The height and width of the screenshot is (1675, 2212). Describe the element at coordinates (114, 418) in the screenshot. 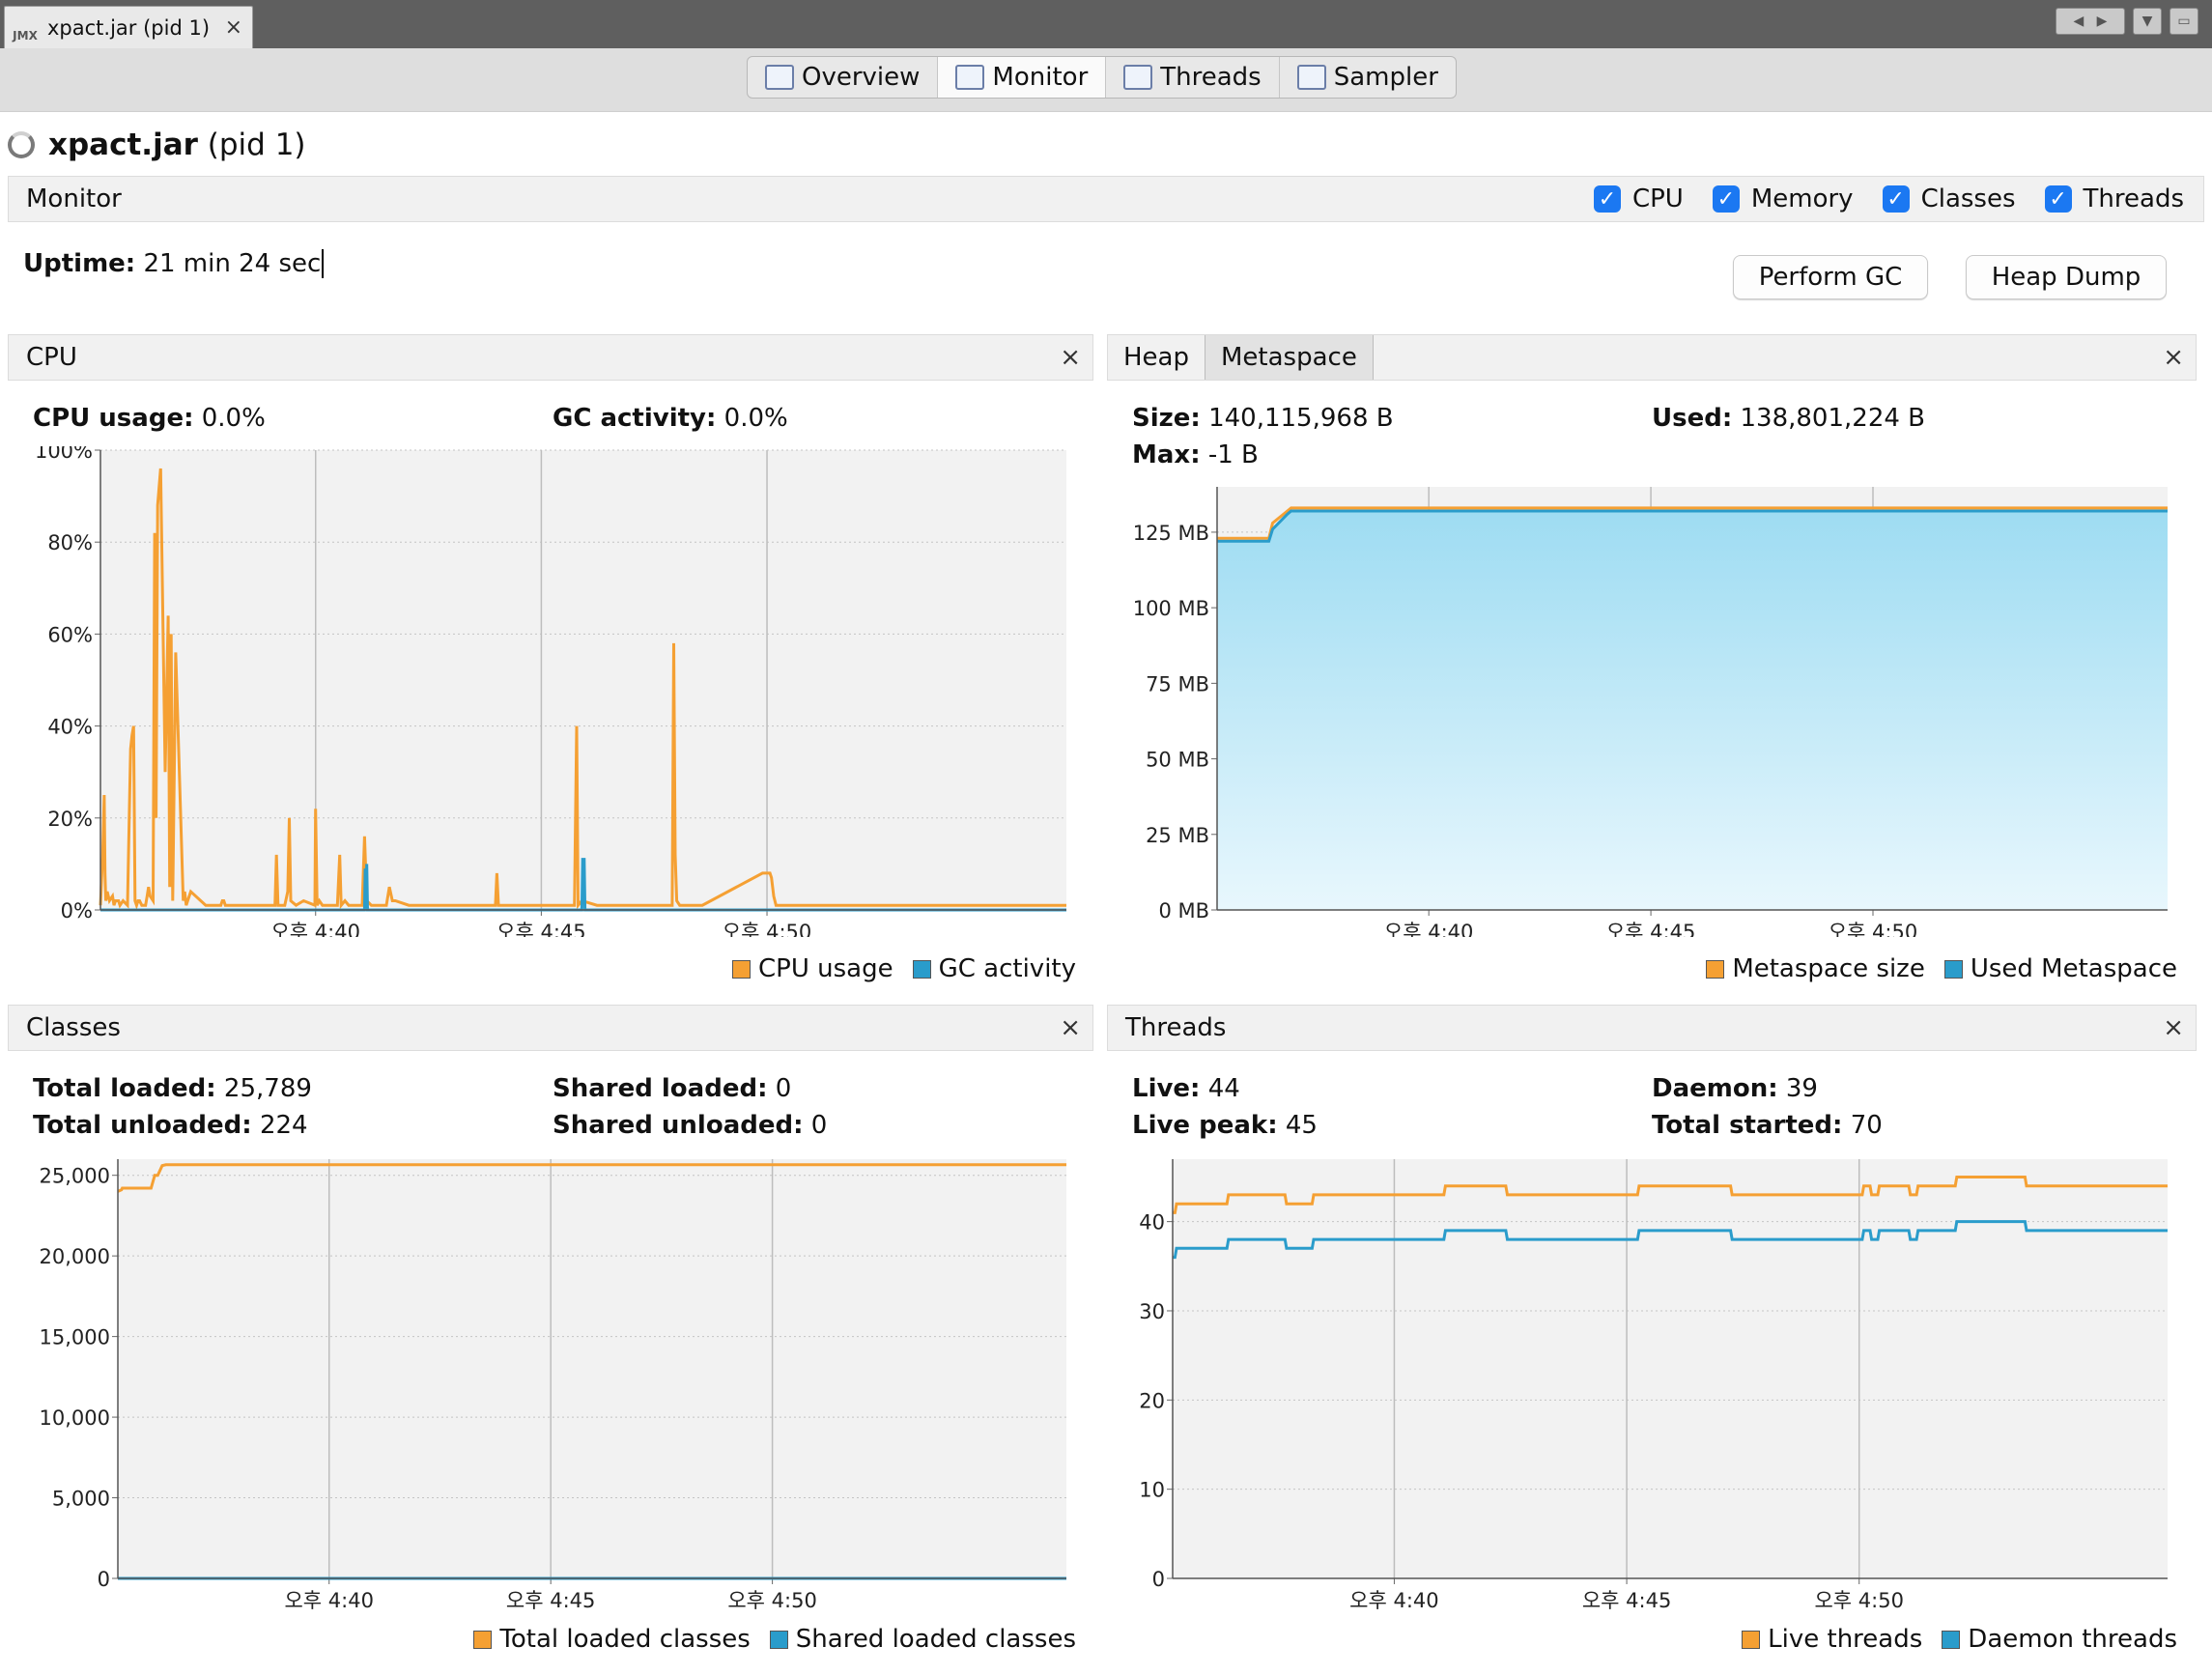

I see `stat-label: CPU usage:` at that location.